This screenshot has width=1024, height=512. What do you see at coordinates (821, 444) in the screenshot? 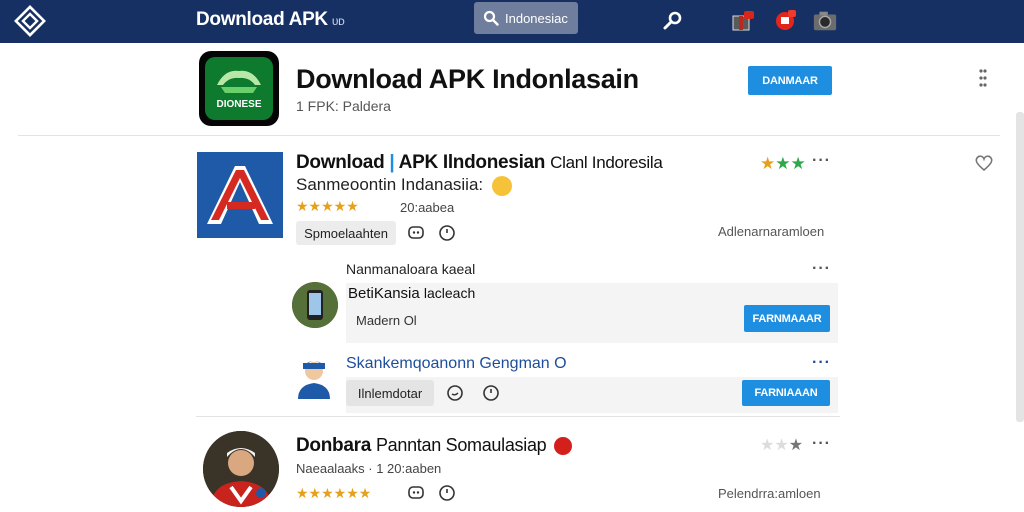
I see `listing-2-more-icon: ···` at bounding box center [821, 444].